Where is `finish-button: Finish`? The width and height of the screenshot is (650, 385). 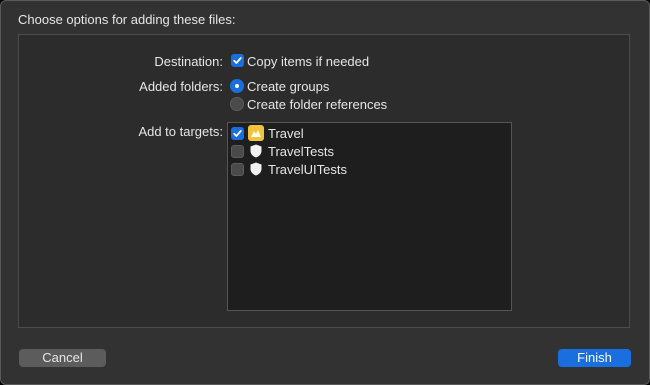
finish-button: Finish is located at coordinates (594, 358).